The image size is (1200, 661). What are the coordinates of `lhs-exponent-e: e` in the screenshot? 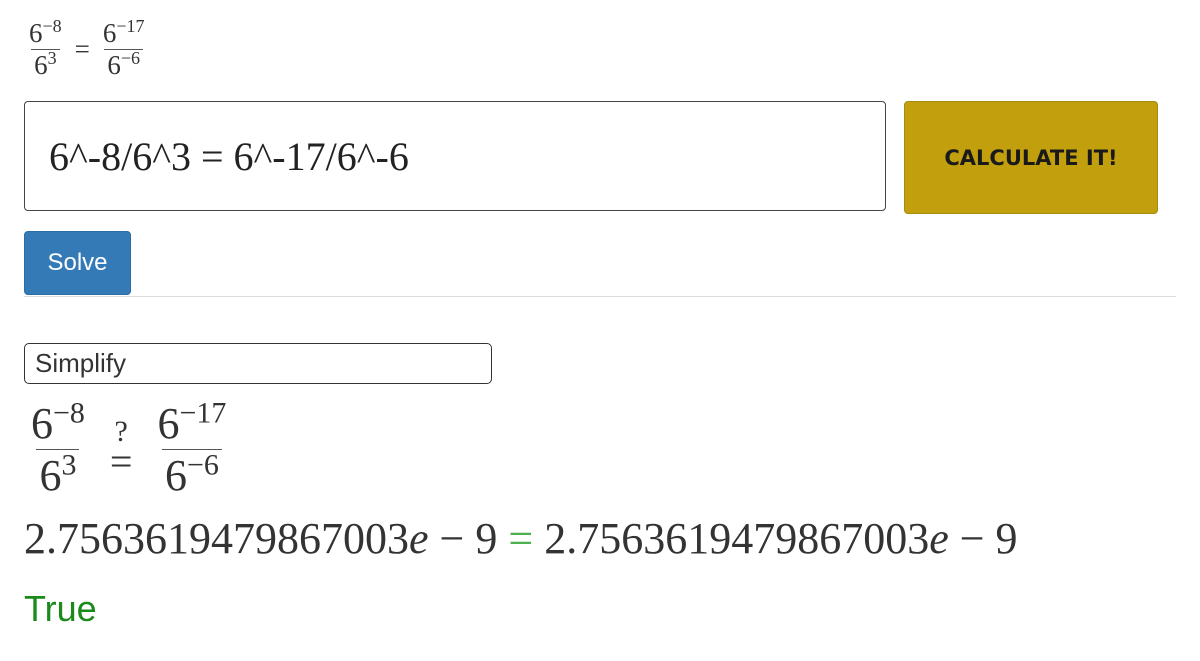 It's located at (419, 538).